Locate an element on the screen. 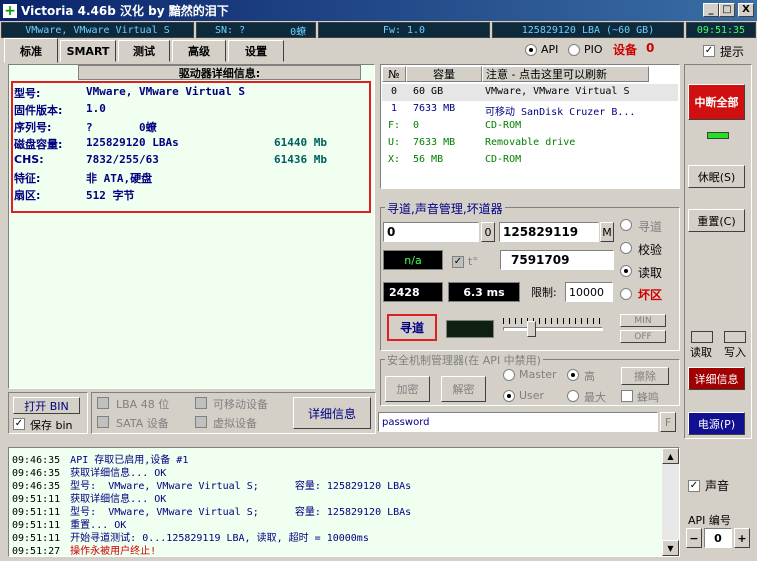  col-note: 注意 - 点击这里可以刷新 is located at coordinates (565, 74).